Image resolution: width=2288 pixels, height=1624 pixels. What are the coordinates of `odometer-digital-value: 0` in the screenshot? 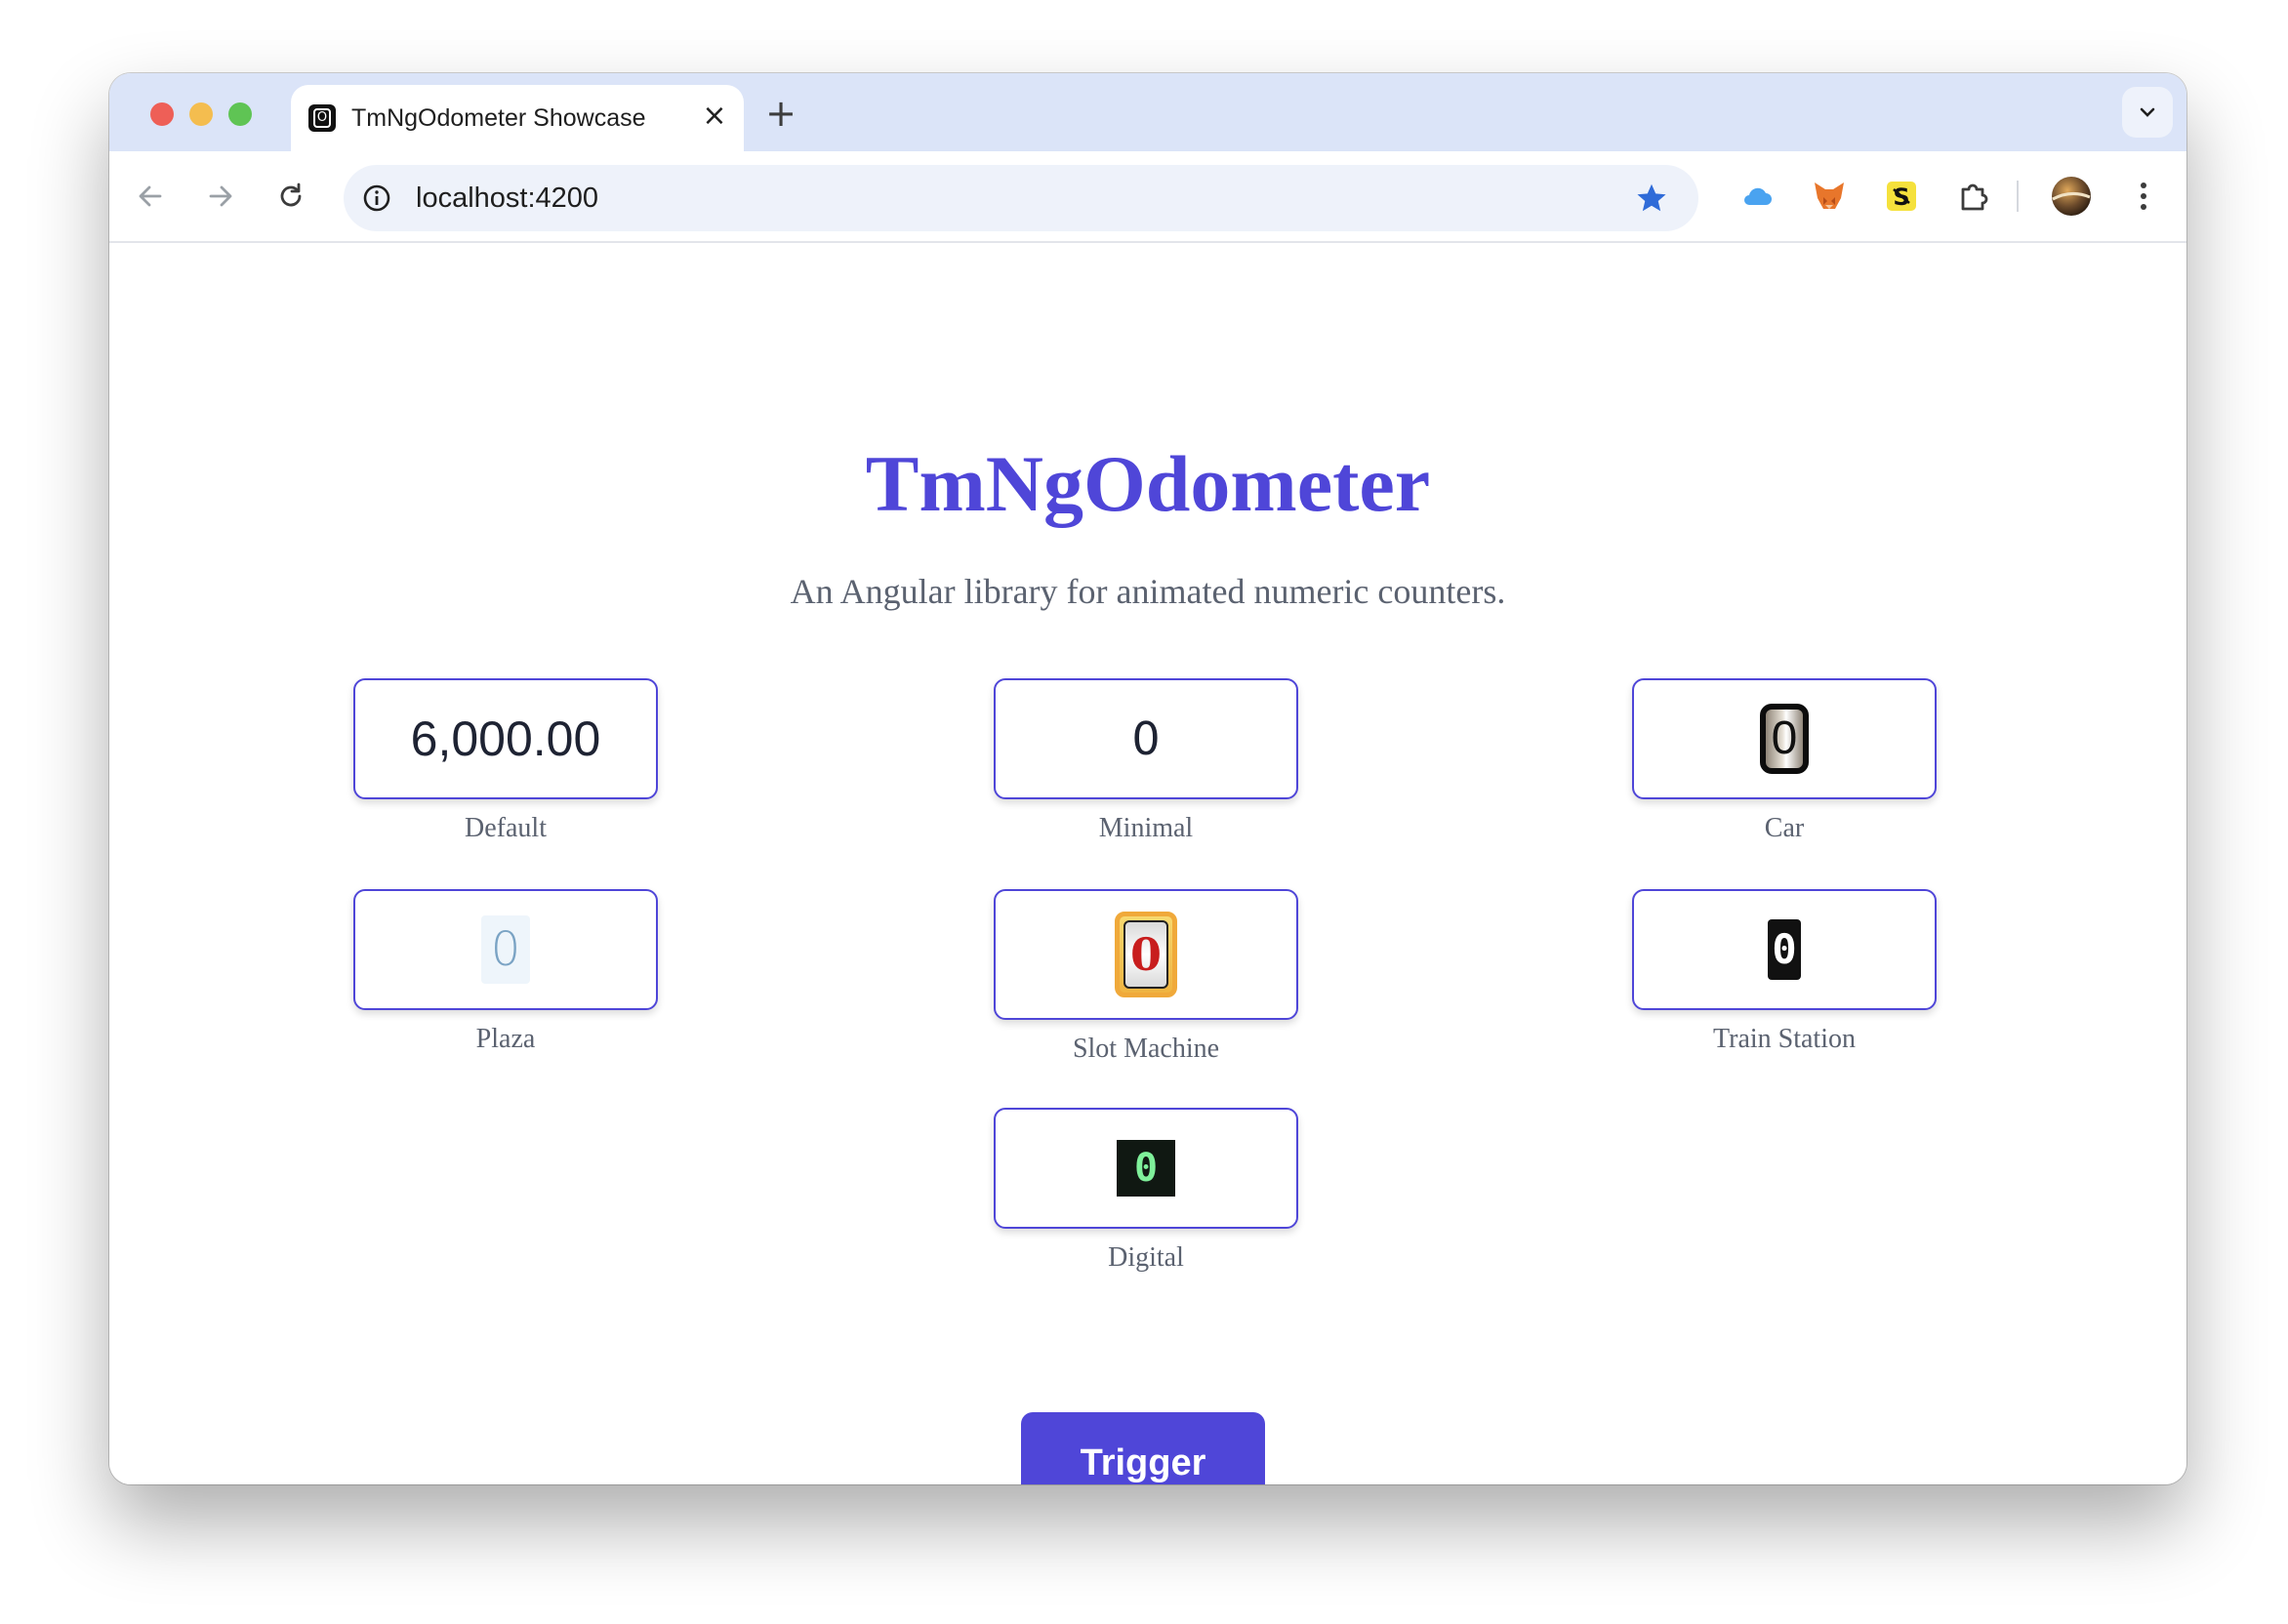 It's located at (1146, 1168).